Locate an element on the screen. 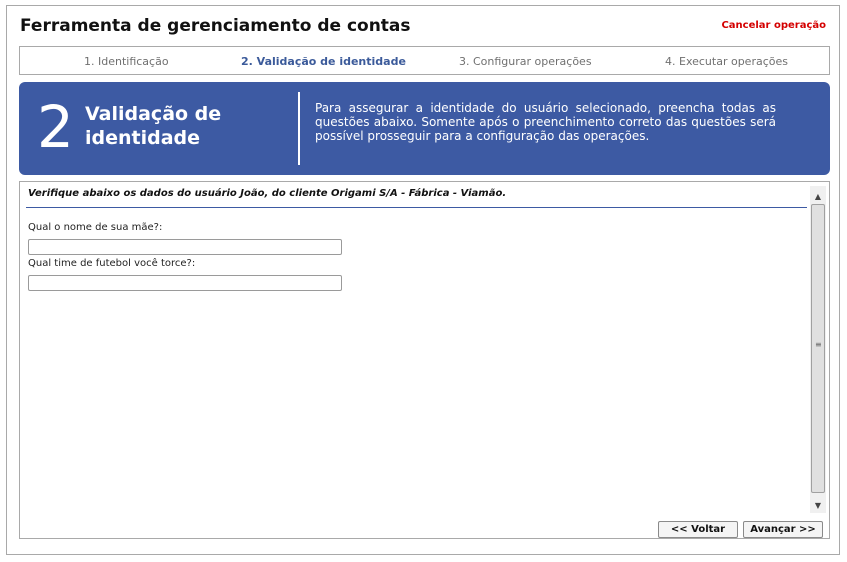 The width and height of the screenshot is (847, 562). next-button: Avançar >> is located at coordinates (783, 529).